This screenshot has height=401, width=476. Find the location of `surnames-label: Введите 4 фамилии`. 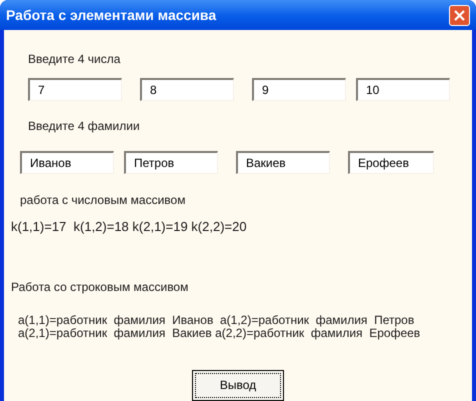

surnames-label: Введите 4 фамилии is located at coordinates (84, 126).